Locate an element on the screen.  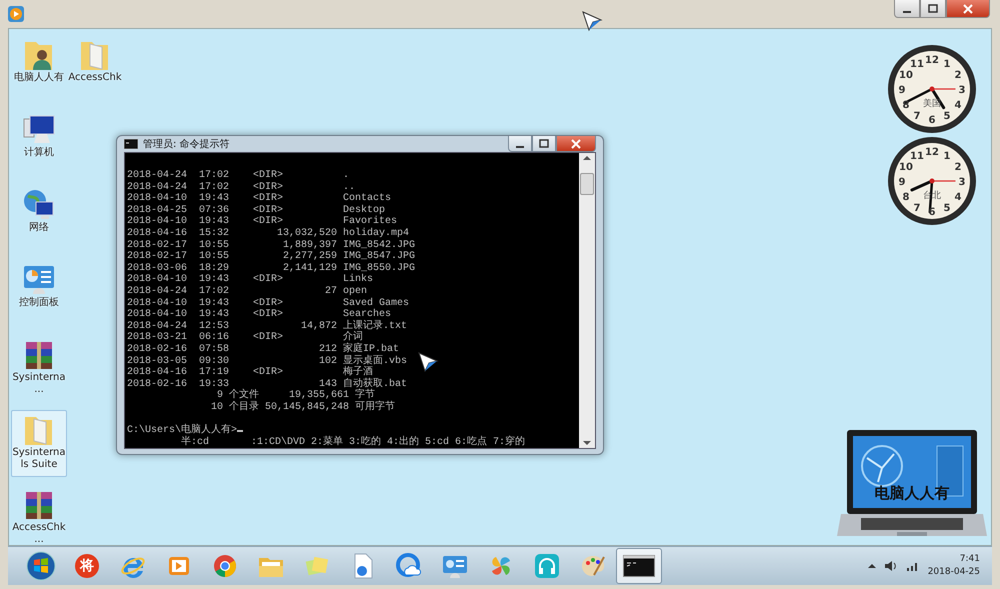
scrollbar is located at coordinates (587, 300).